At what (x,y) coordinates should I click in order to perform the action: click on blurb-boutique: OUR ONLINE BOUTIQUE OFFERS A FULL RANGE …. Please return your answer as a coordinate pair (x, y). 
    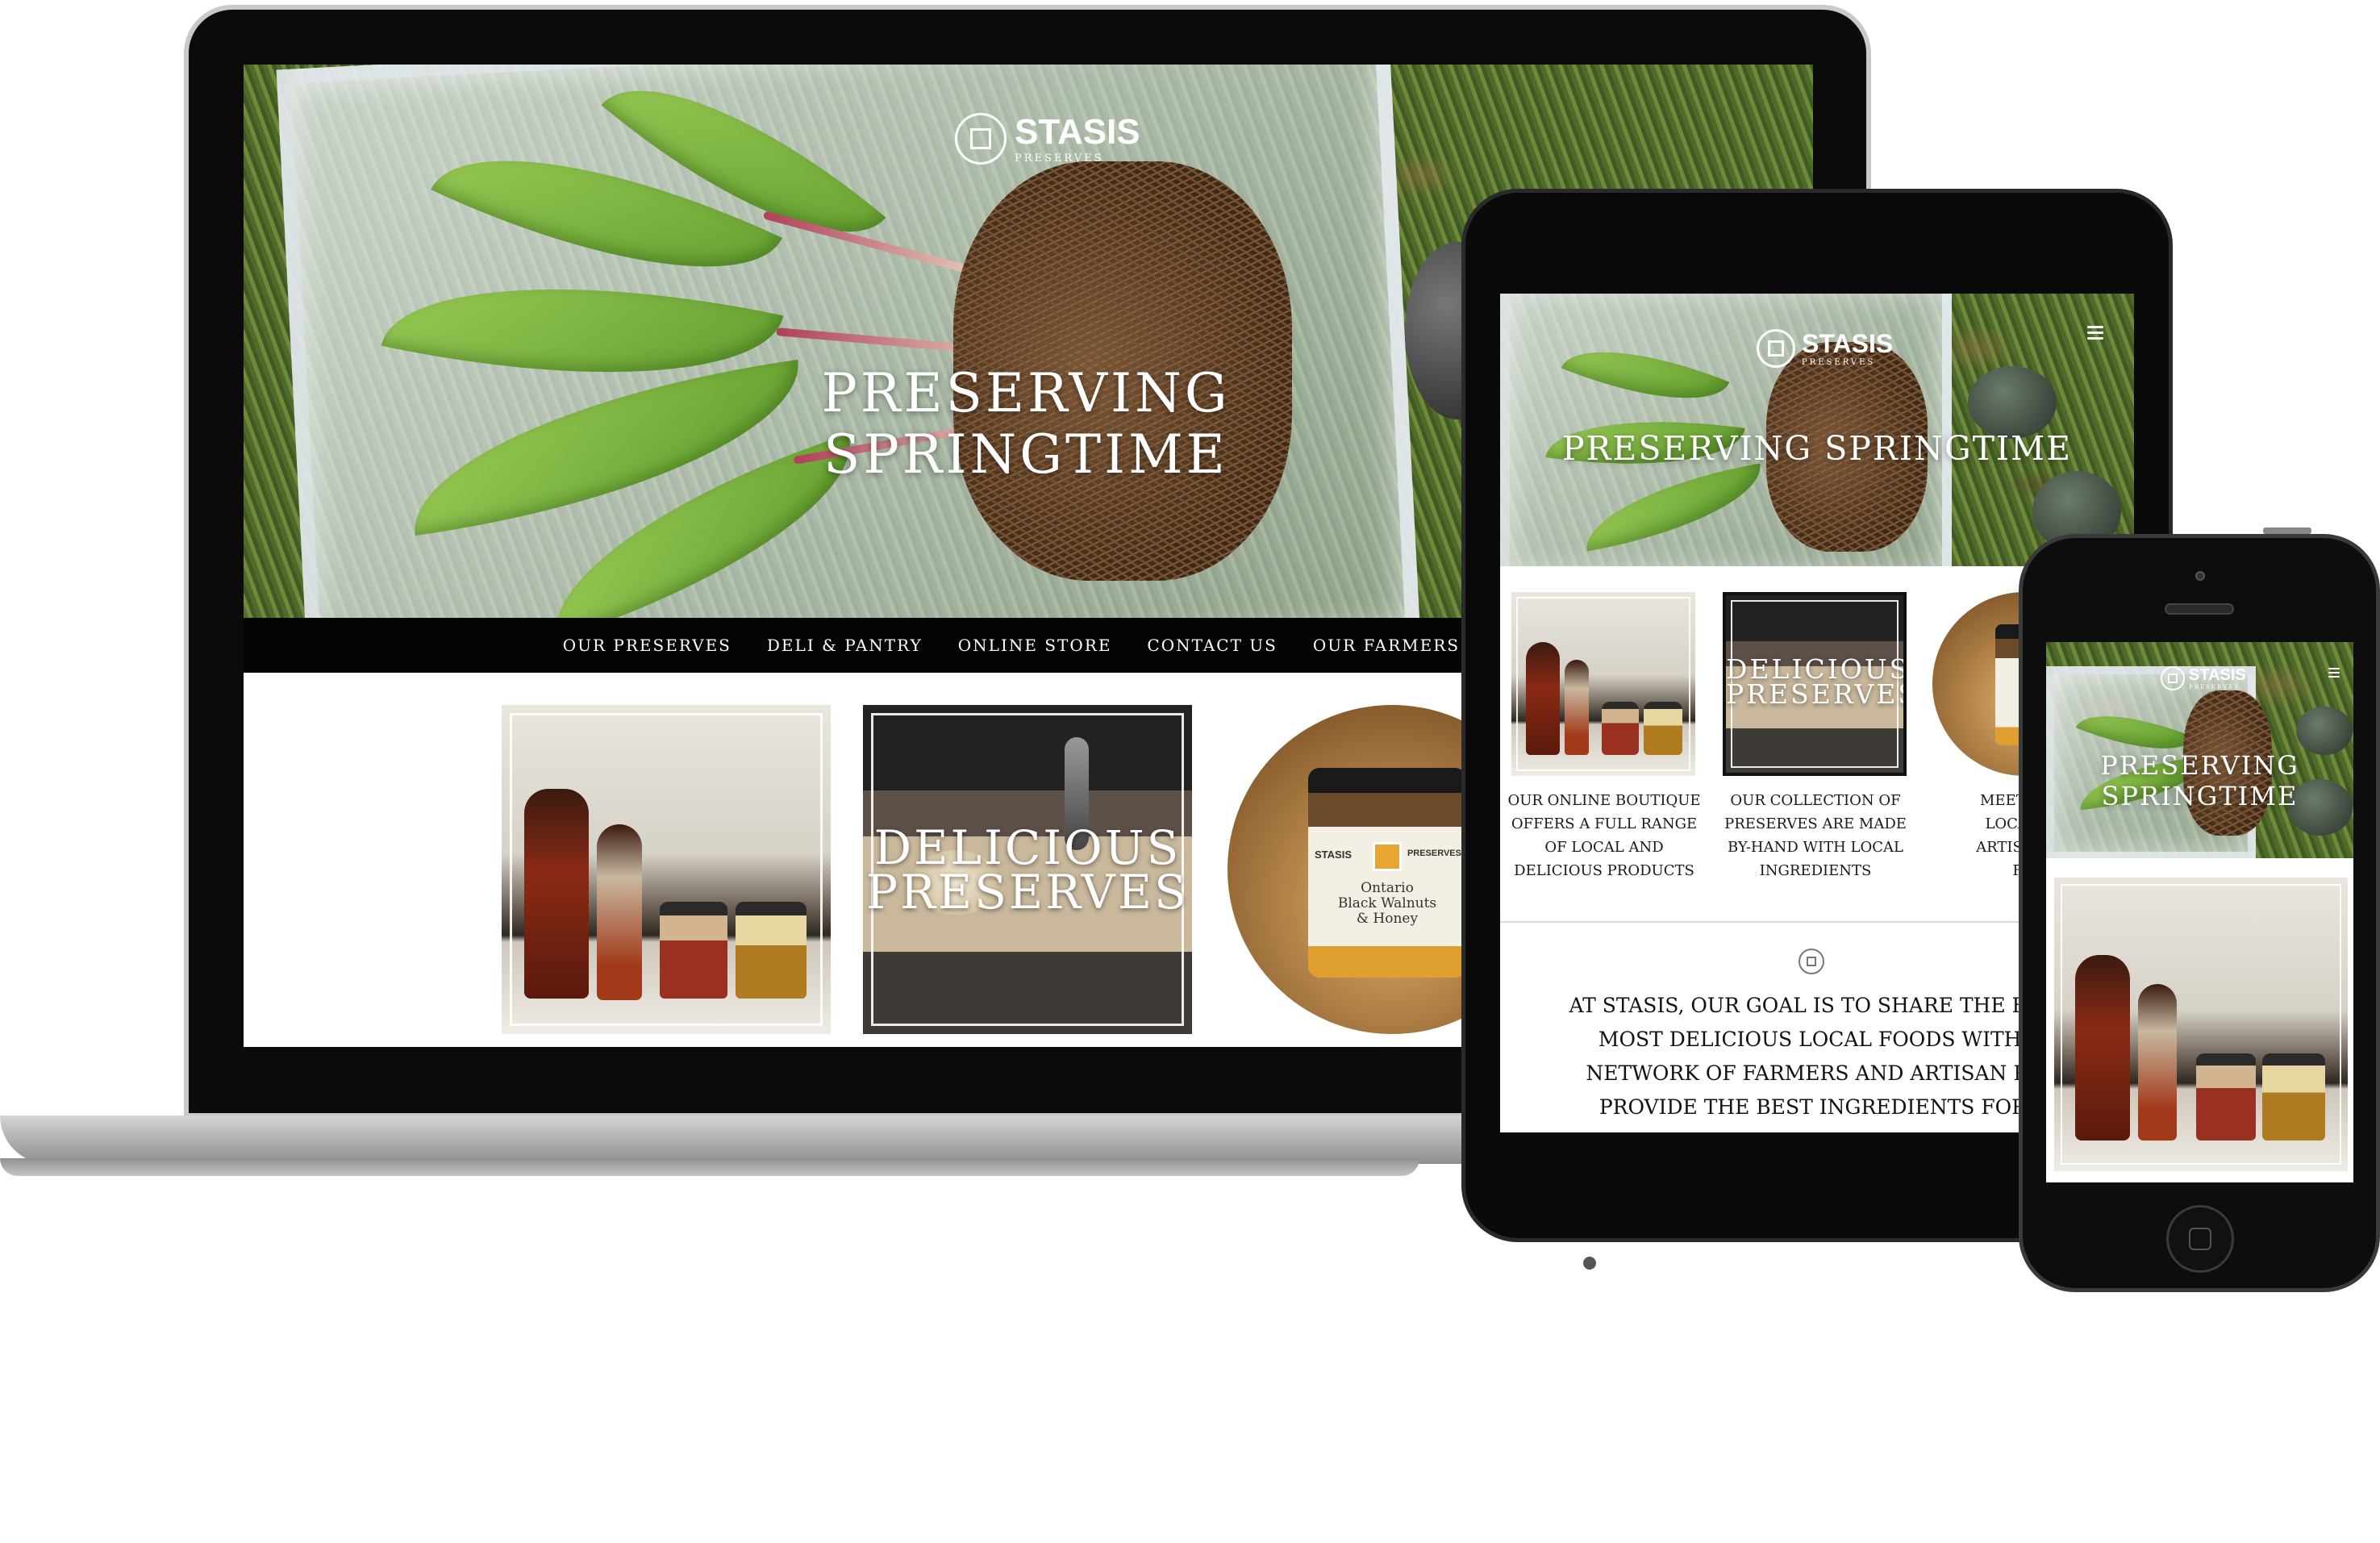
    Looking at the image, I should click on (1604, 835).